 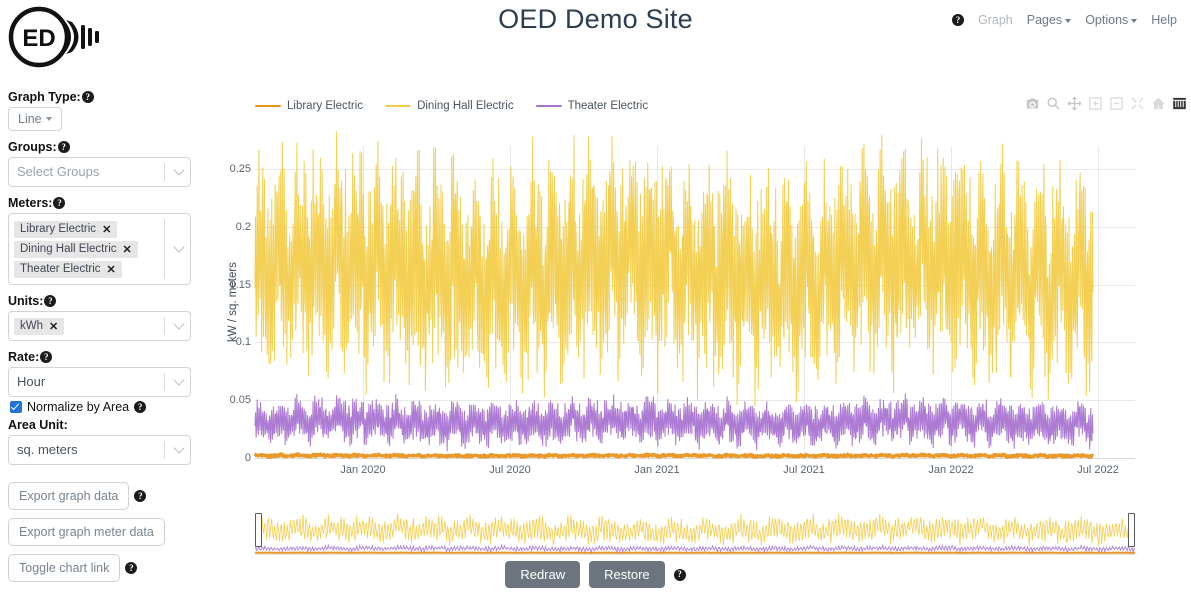 I want to click on range-slider-preview, so click(x=695, y=533).